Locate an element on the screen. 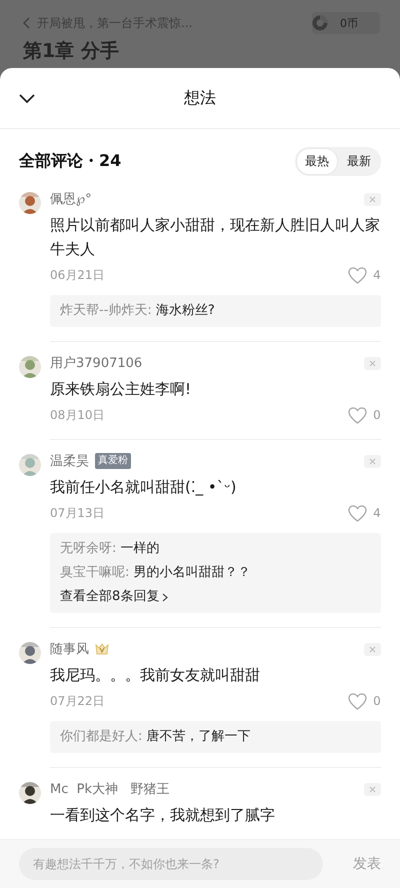 The width and height of the screenshot is (400, 888). comment-text: 我前任小名就叫甜甜(⁚_ •`ᵕ) is located at coordinates (144, 487).